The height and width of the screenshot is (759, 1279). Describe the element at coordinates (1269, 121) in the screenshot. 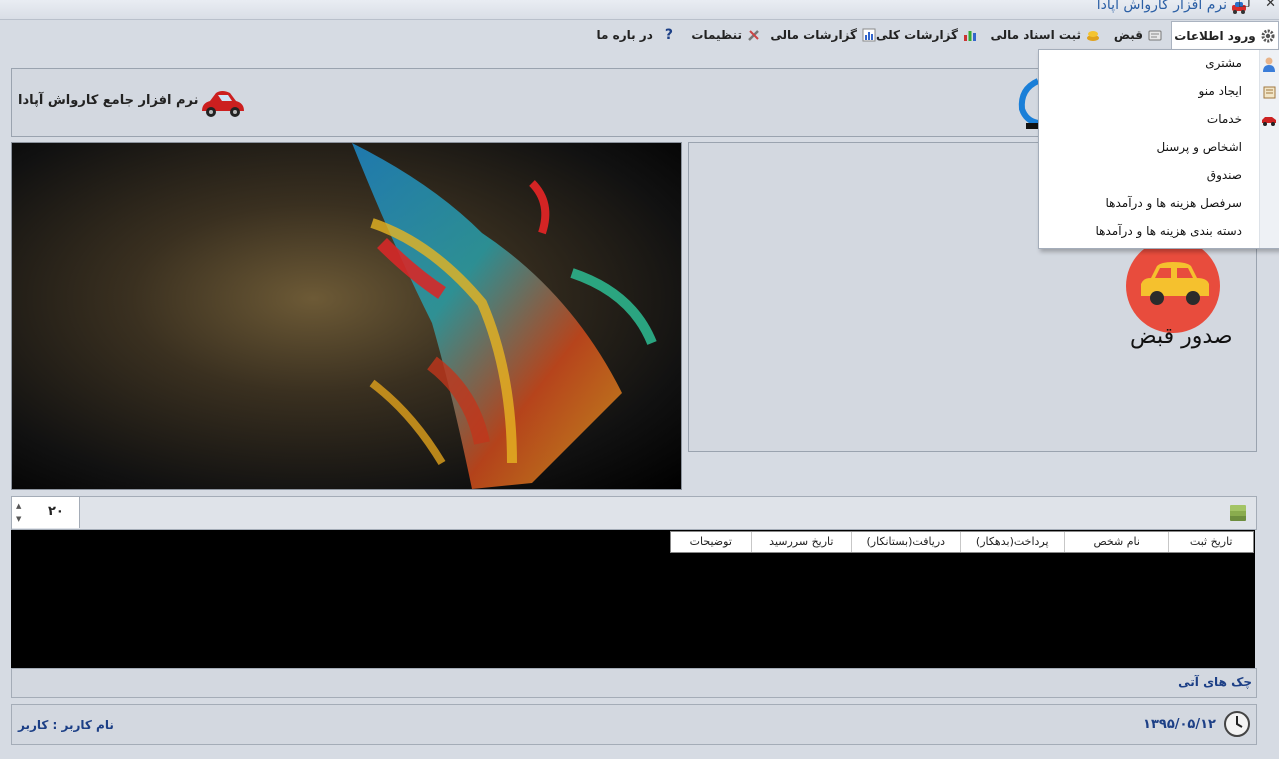

I see `car-service-icon` at that location.